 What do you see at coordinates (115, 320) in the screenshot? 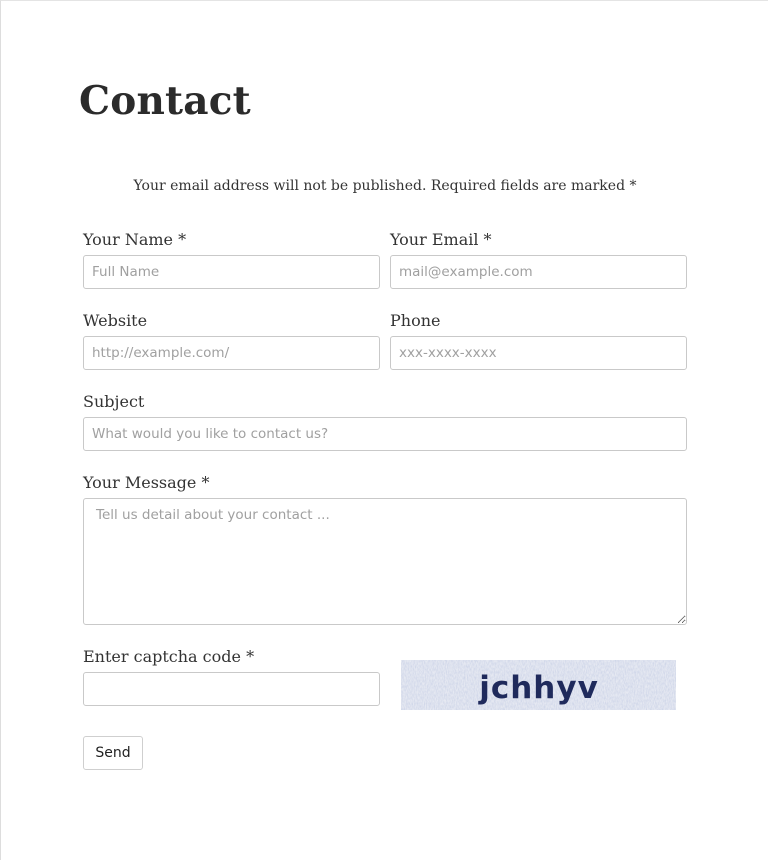
I see `website-label: Website` at bounding box center [115, 320].